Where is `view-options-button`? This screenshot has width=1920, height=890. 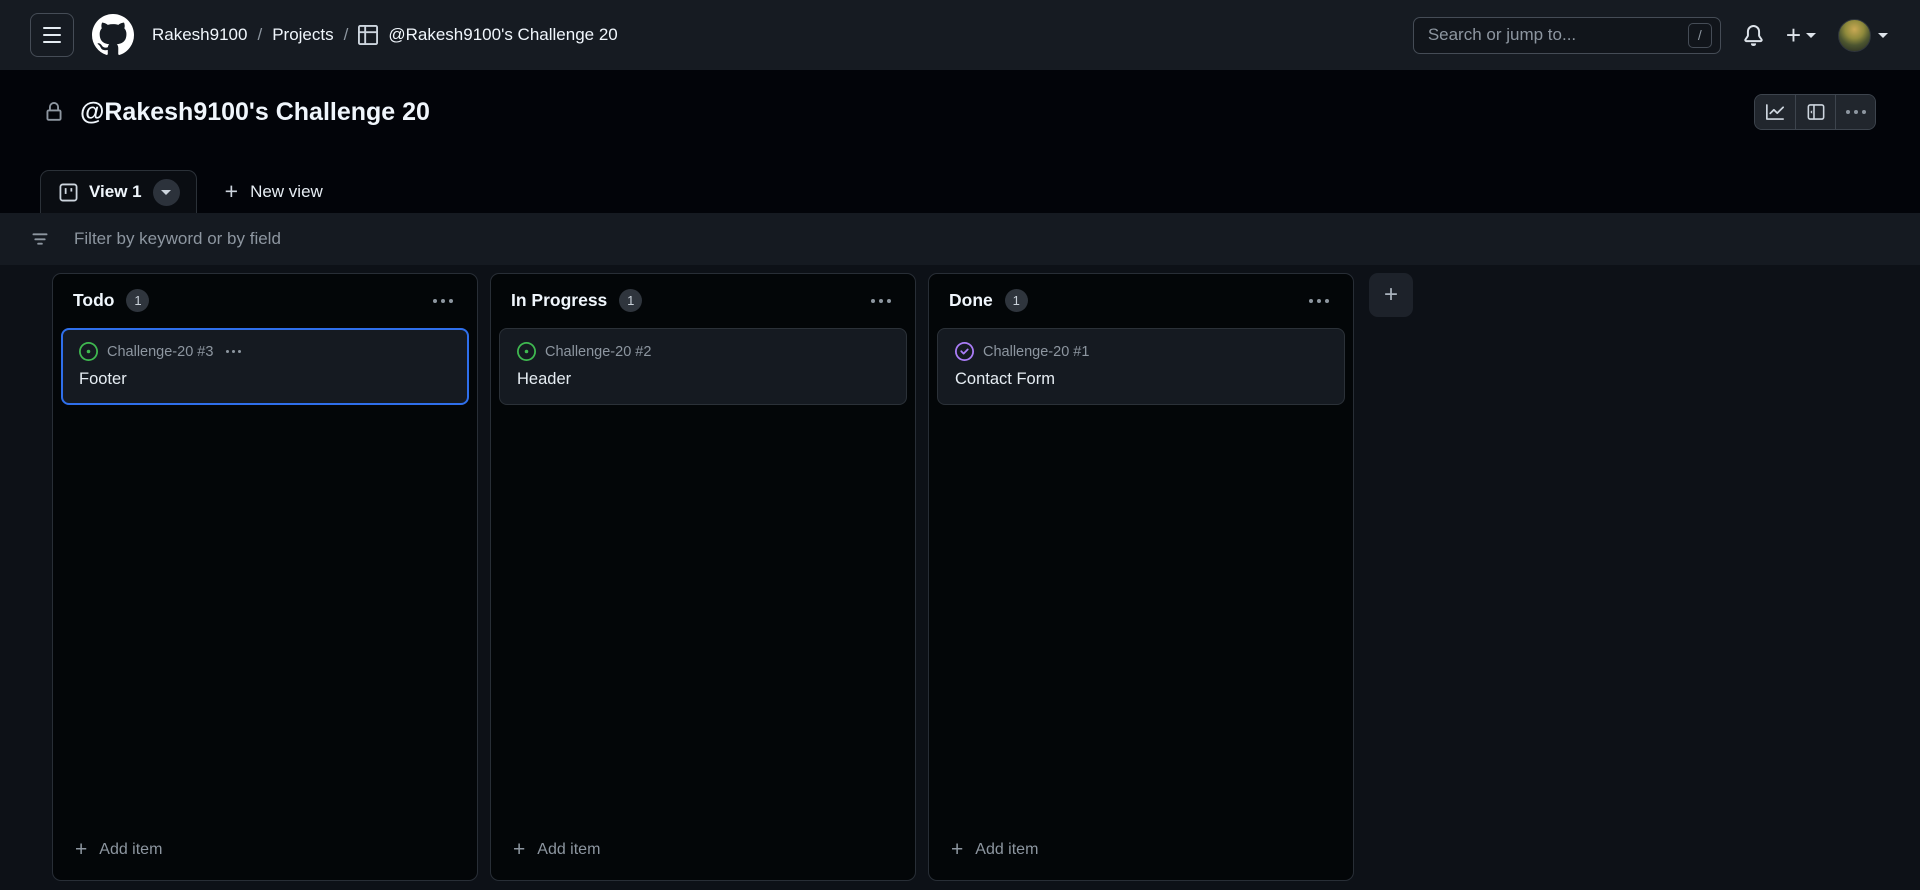 view-options-button is located at coordinates (166, 192).